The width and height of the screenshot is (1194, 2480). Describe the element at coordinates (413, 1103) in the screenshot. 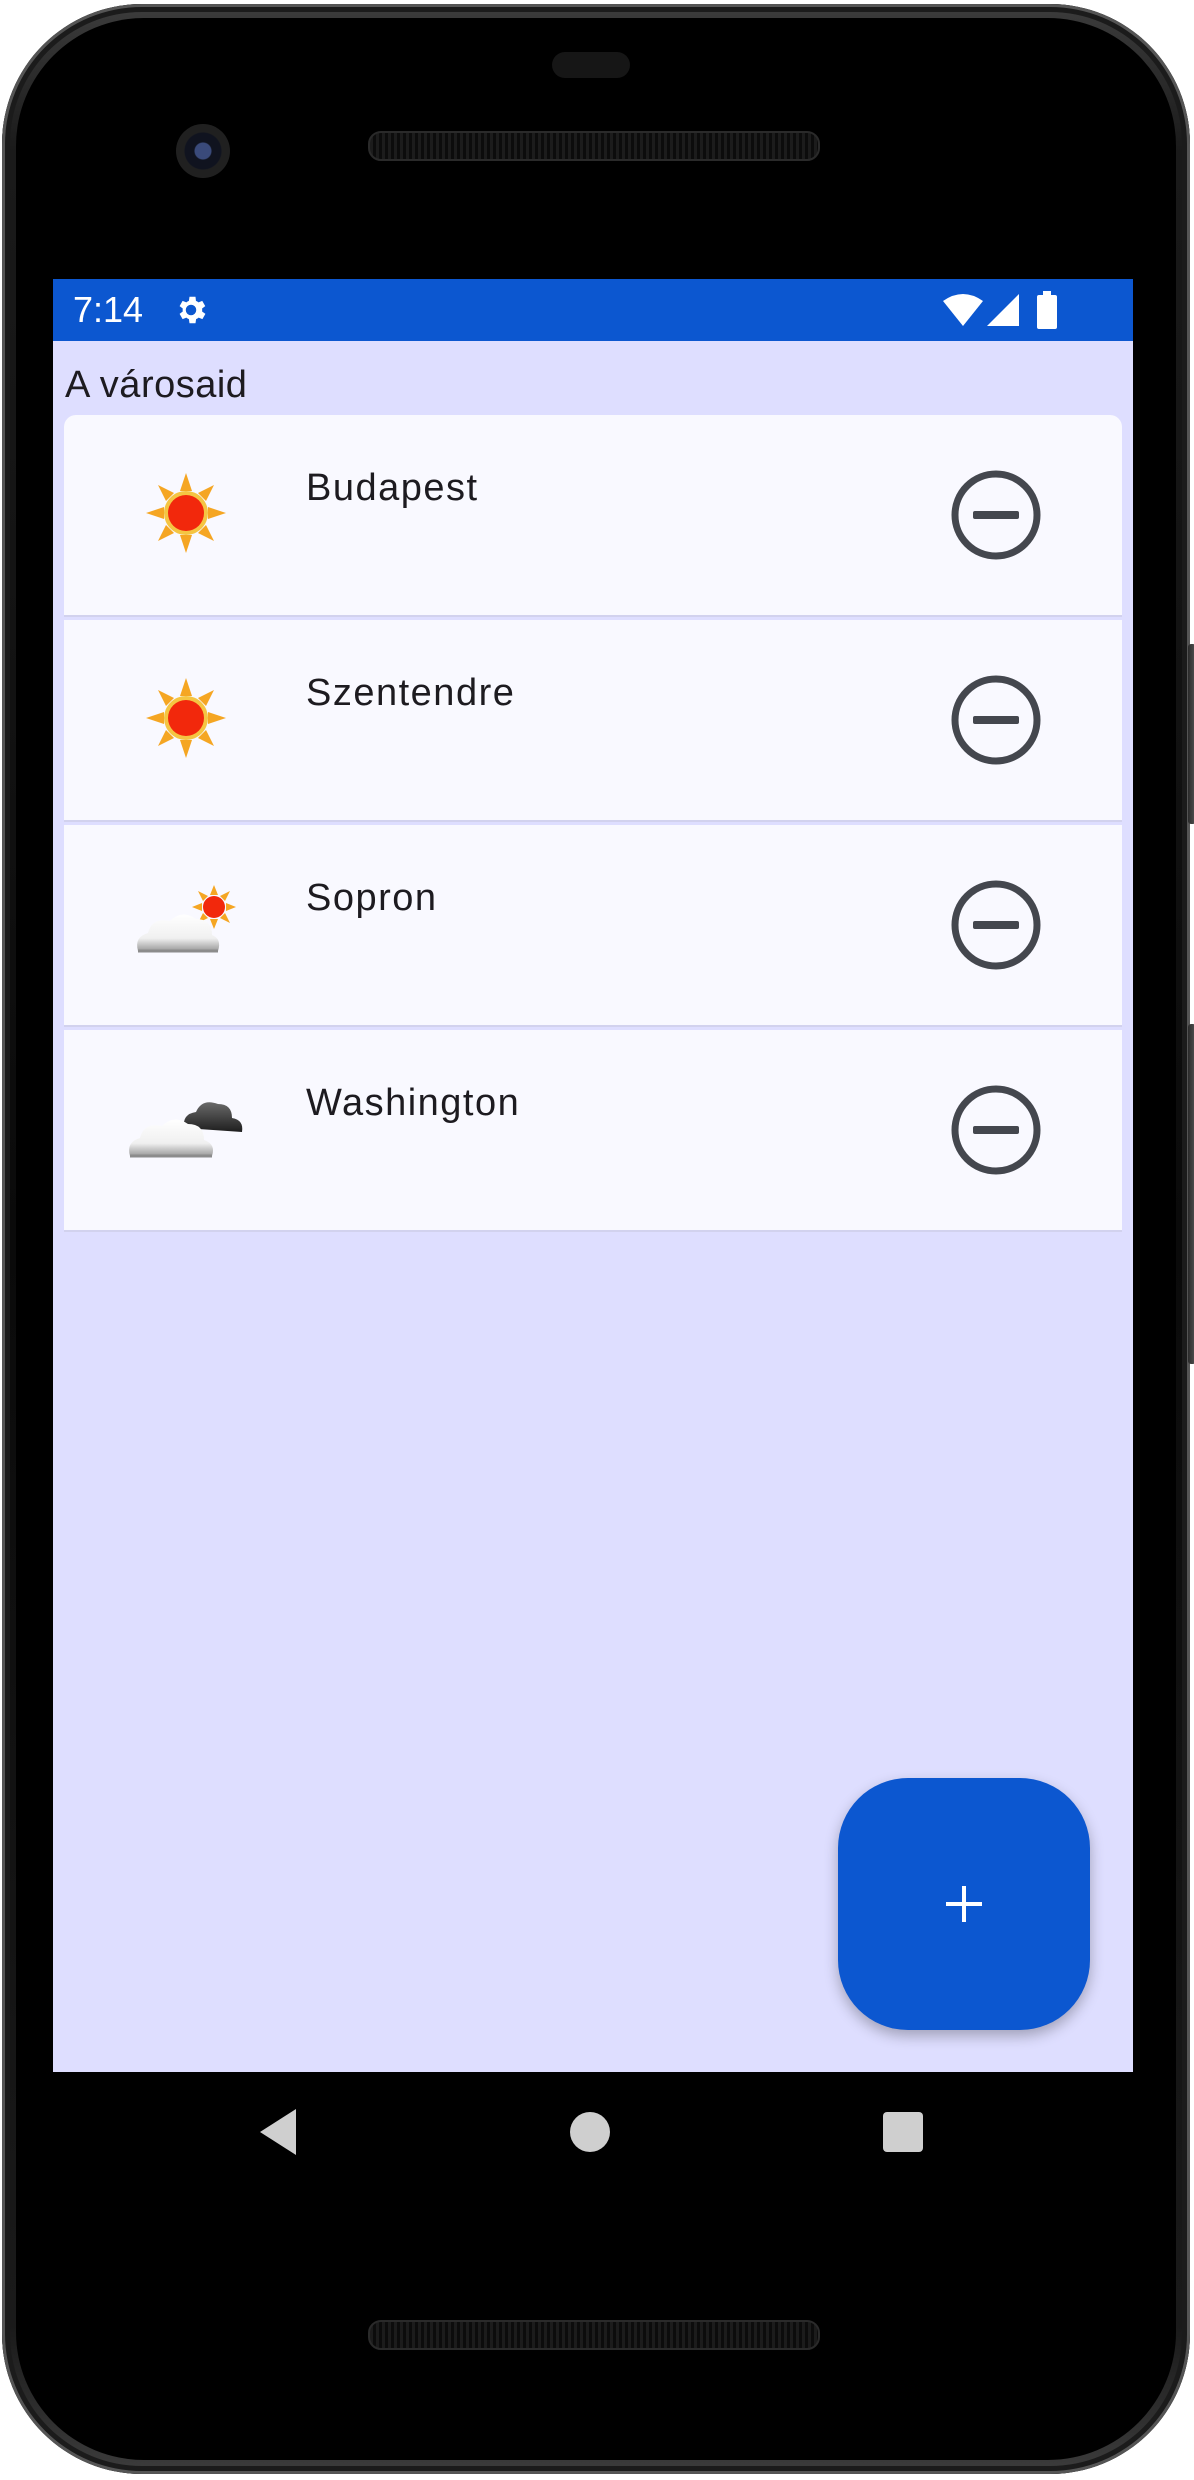

I see `city-name: Washington` at that location.